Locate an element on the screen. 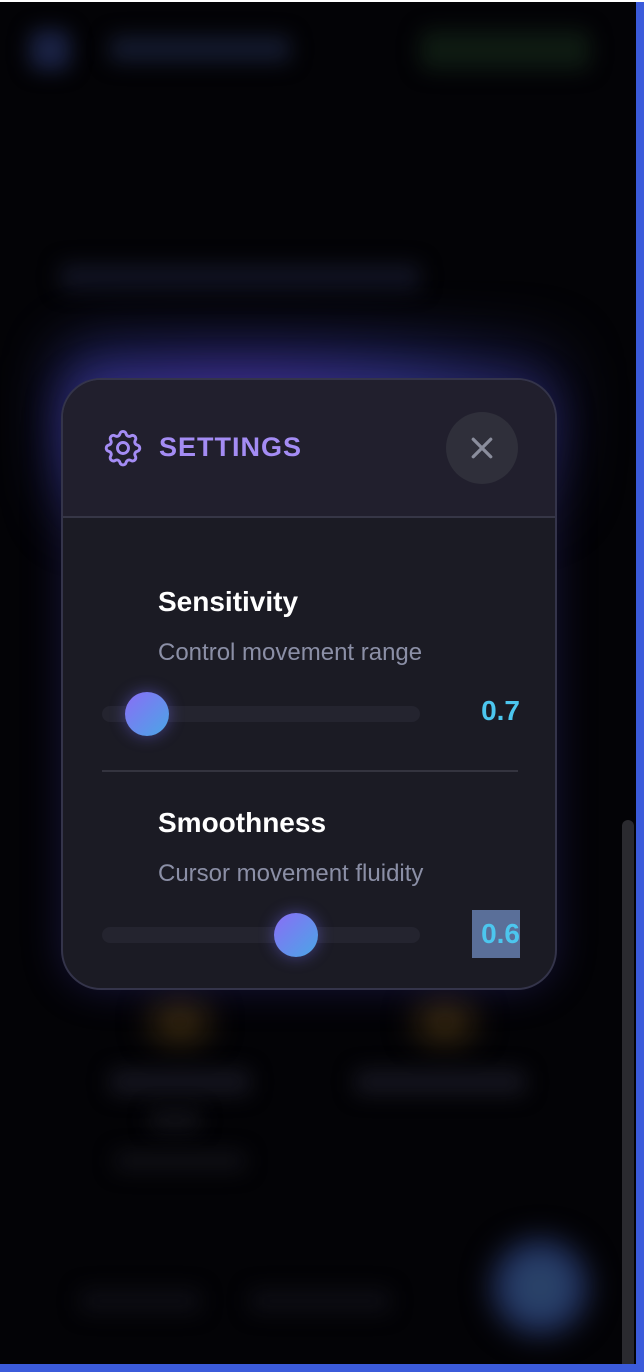 This screenshot has height=1372, width=644. close-icon is located at coordinates (482, 448).